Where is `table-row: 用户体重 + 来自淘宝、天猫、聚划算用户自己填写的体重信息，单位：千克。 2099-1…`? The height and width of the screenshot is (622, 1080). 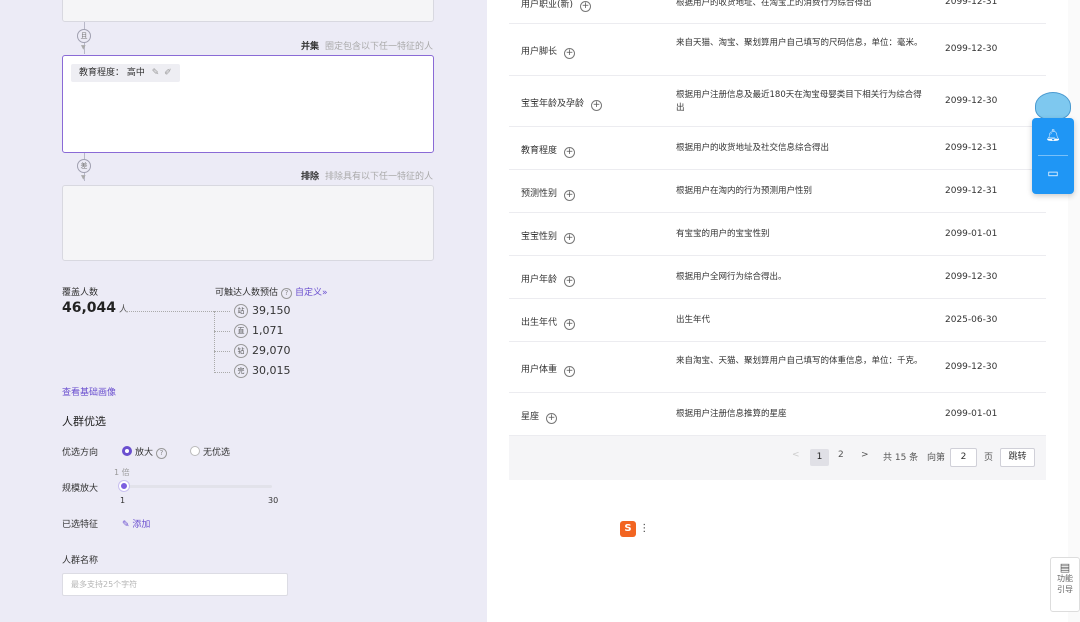
table-row: 用户体重 + 来自淘宝、天猫、聚划算用户自己填写的体重信息，单位：千克。 2099-1… is located at coordinates (777, 367).